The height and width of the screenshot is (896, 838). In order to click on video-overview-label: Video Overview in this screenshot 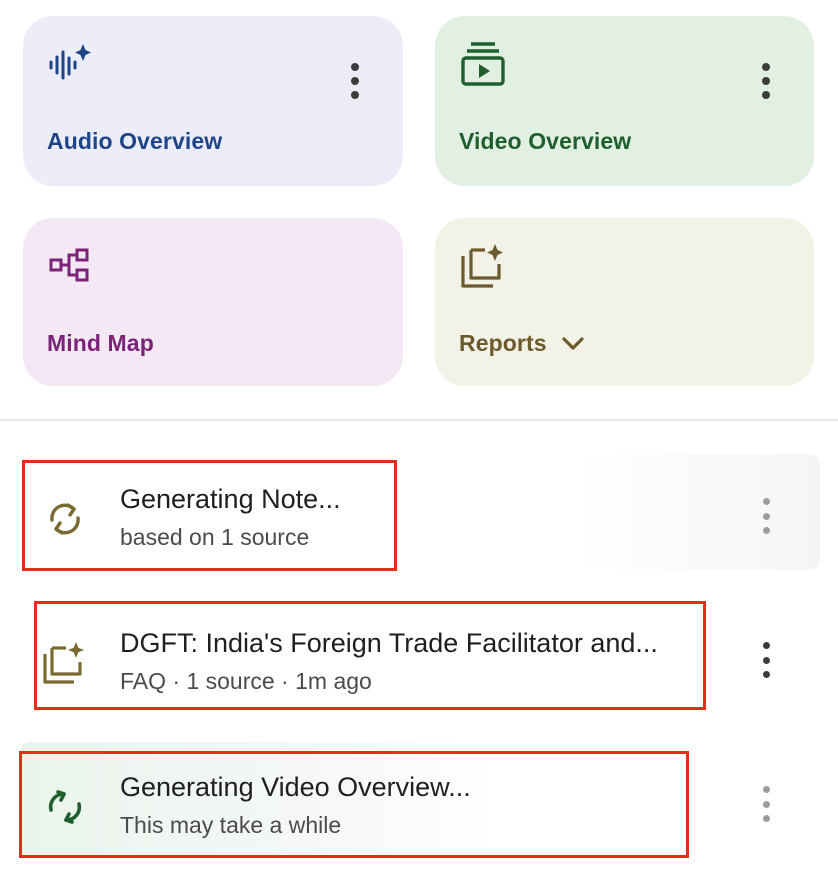, I will do `click(545, 141)`.